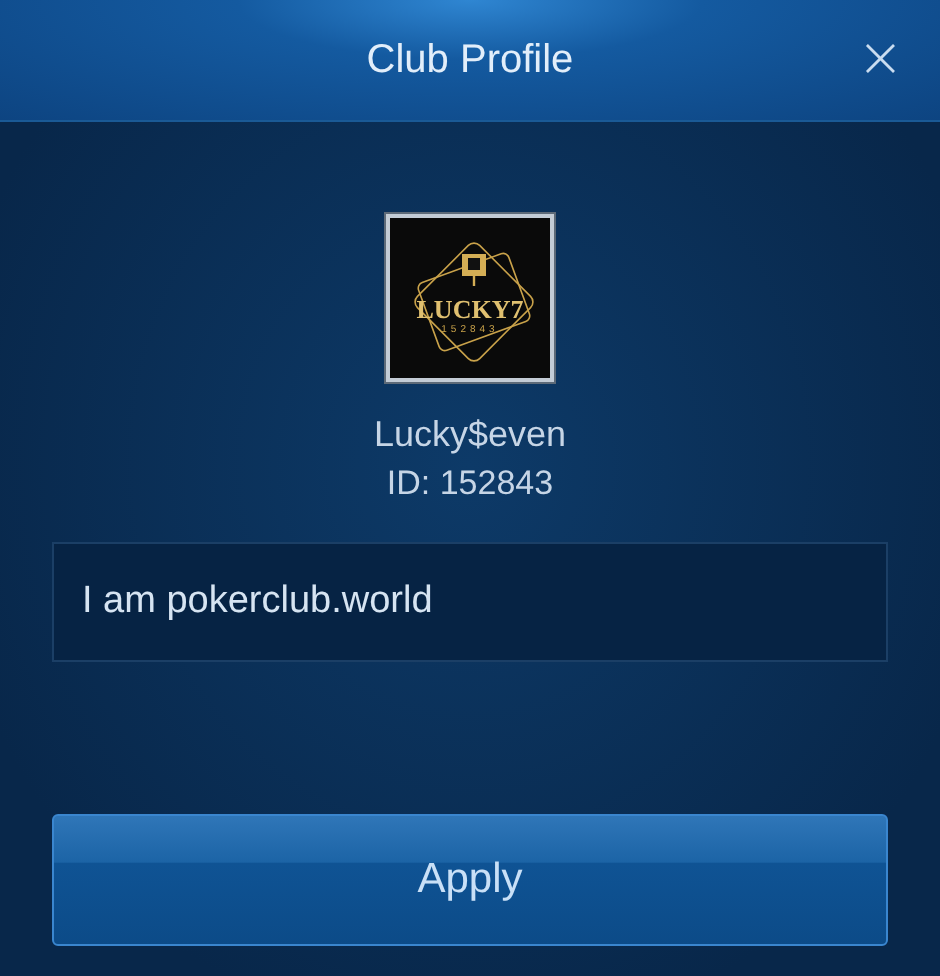 The height and width of the screenshot is (976, 940). What do you see at coordinates (470, 60) in the screenshot?
I see `window-title: Club Profile` at bounding box center [470, 60].